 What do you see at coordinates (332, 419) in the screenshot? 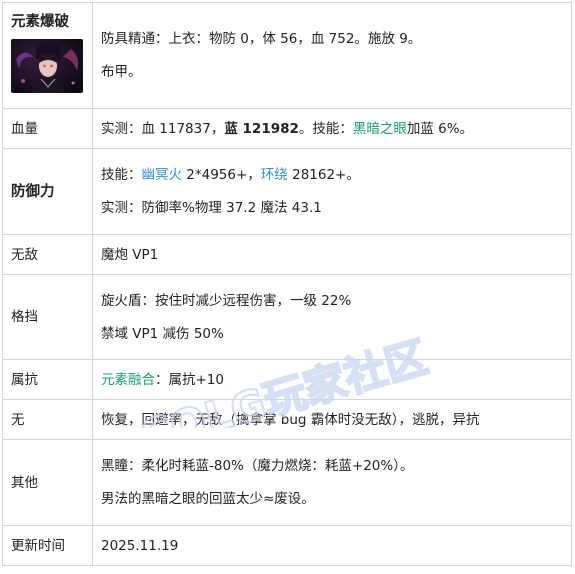
I see `row-value: 恢复，回避率，无敌（擒拿掌 bug 霸体时没无敌），逃脱，异抗` at bounding box center [332, 419].